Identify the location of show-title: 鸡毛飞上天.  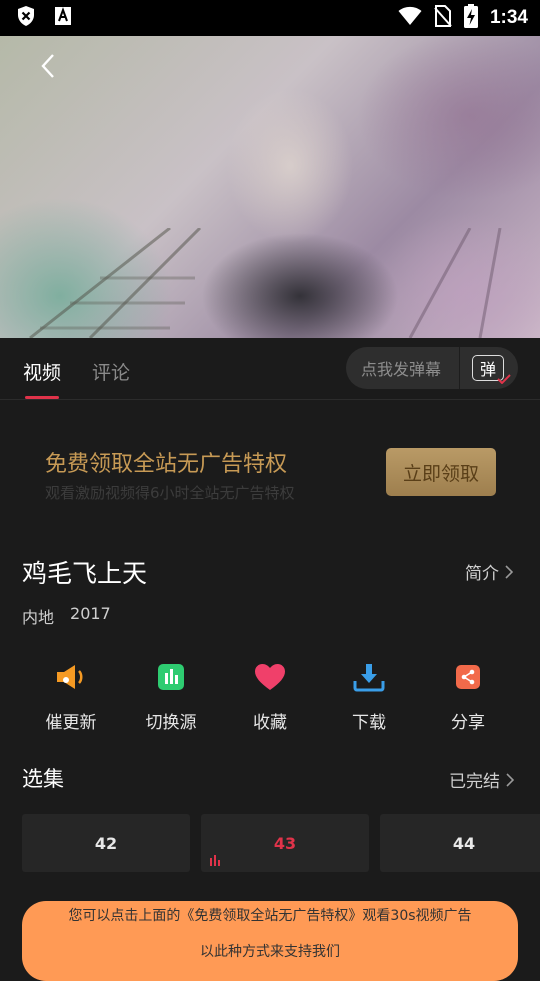
(85, 573).